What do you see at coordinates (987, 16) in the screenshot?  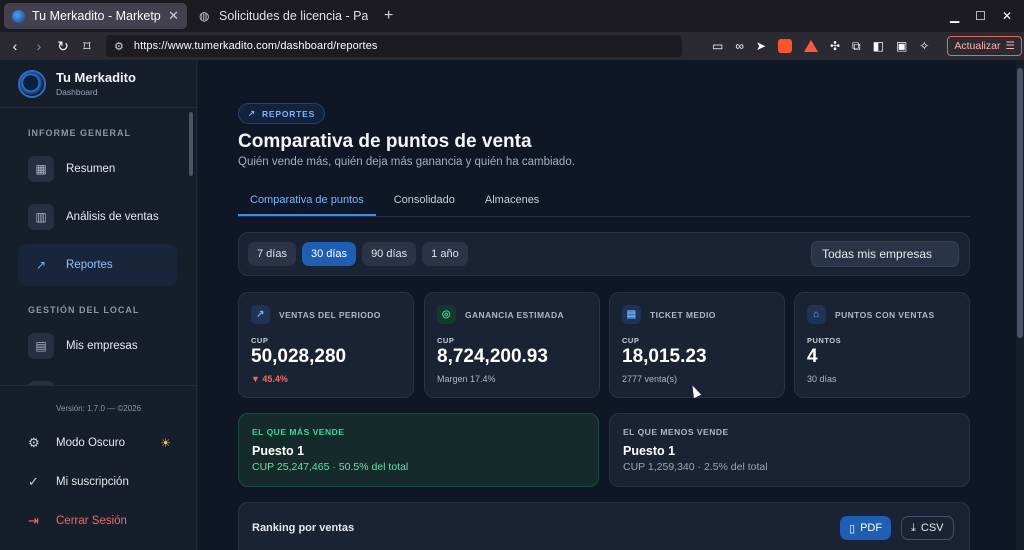 I see `window-controls: ▁ ☐ ✕` at bounding box center [987, 16].